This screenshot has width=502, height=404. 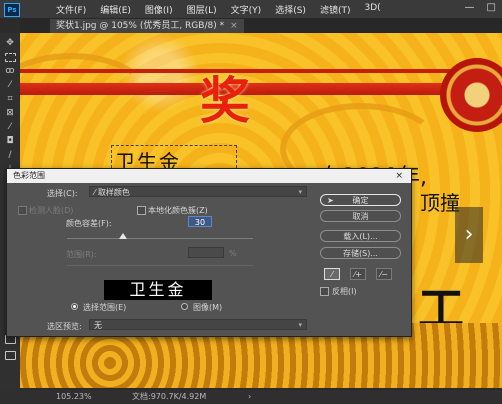 I want to click on doc-size: 文档:970.7K/4.92M, so click(x=169, y=396).